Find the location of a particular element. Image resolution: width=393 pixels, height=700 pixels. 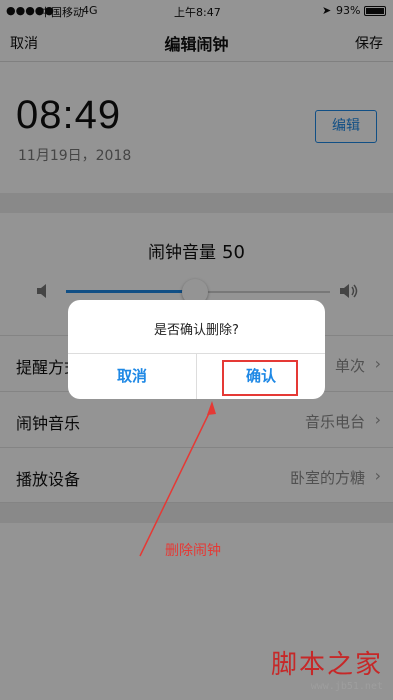

watermark: 脚本之家 www.jb51.net is located at coordinates (327, 668).